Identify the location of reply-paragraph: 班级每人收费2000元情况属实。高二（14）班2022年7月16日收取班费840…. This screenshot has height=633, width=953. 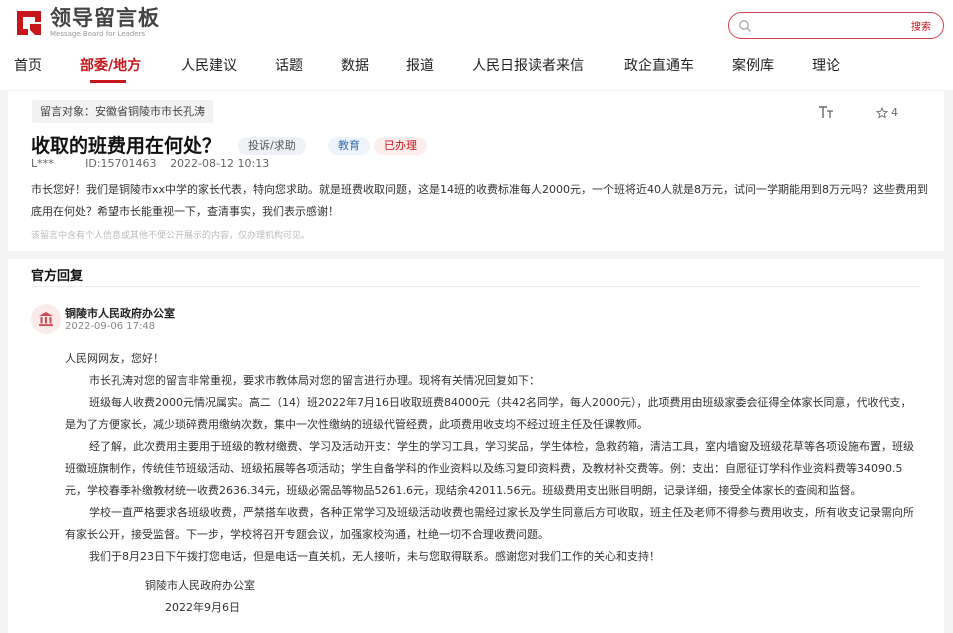
(488, 413).